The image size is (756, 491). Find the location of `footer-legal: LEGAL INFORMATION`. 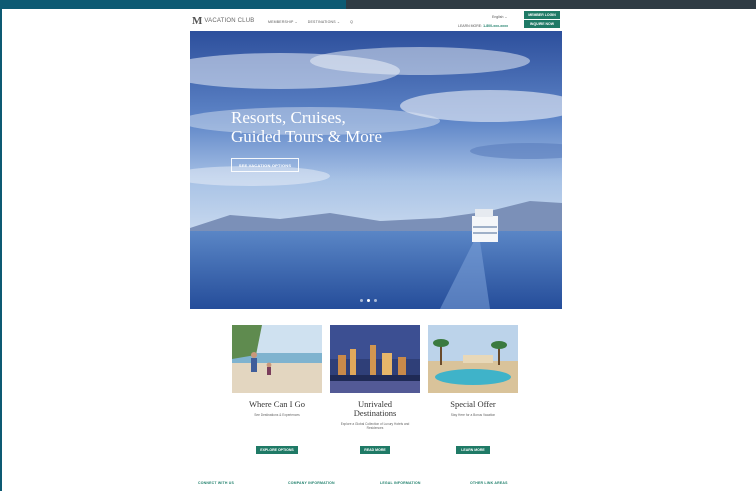

footer-legal: LEGAL INFORMATION is located at coordinates (400, 483).